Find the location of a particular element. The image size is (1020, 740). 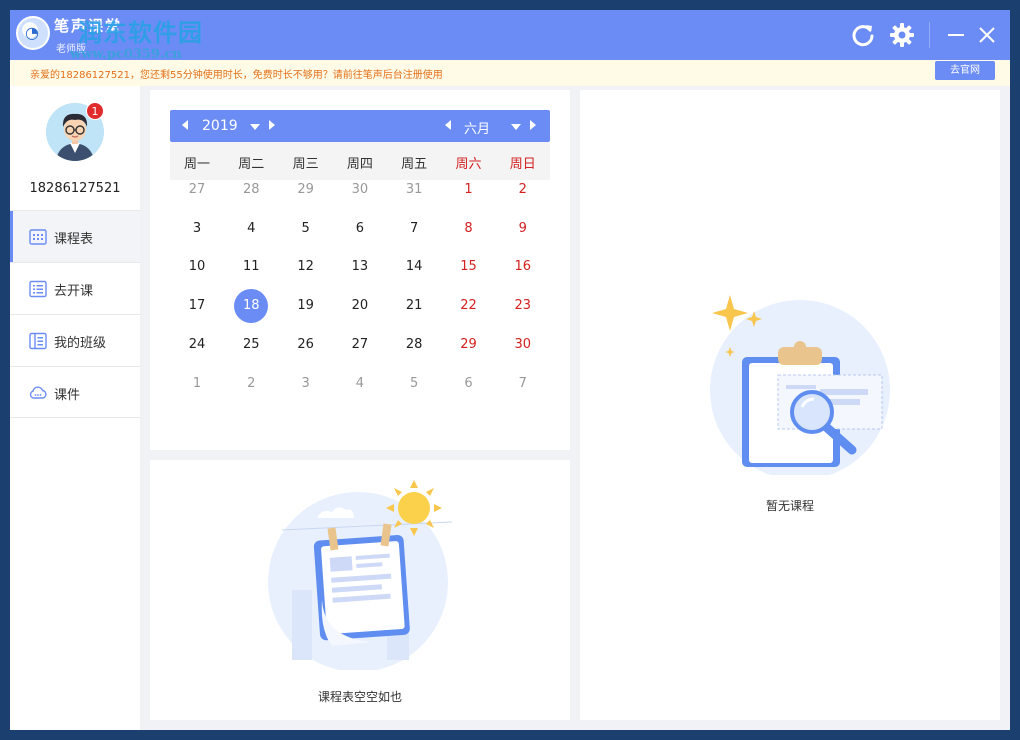

calendar-day-other-month: 2 is located at coordinates (251, 384).